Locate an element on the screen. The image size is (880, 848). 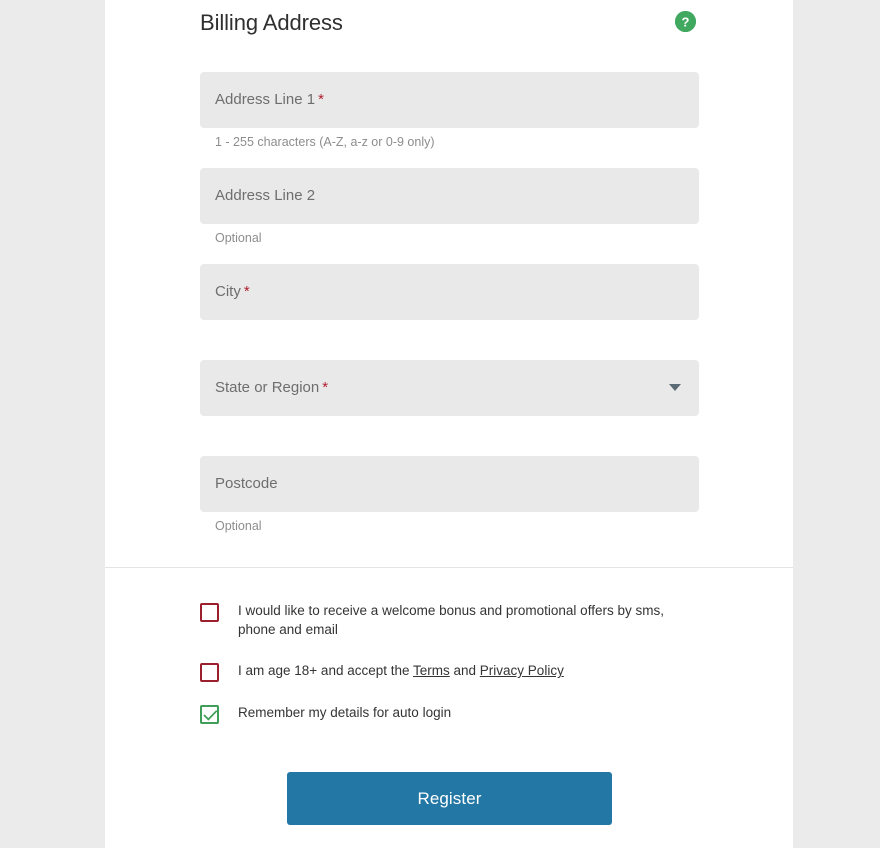
terms-link: Terms is located at coordinates (431, 670).